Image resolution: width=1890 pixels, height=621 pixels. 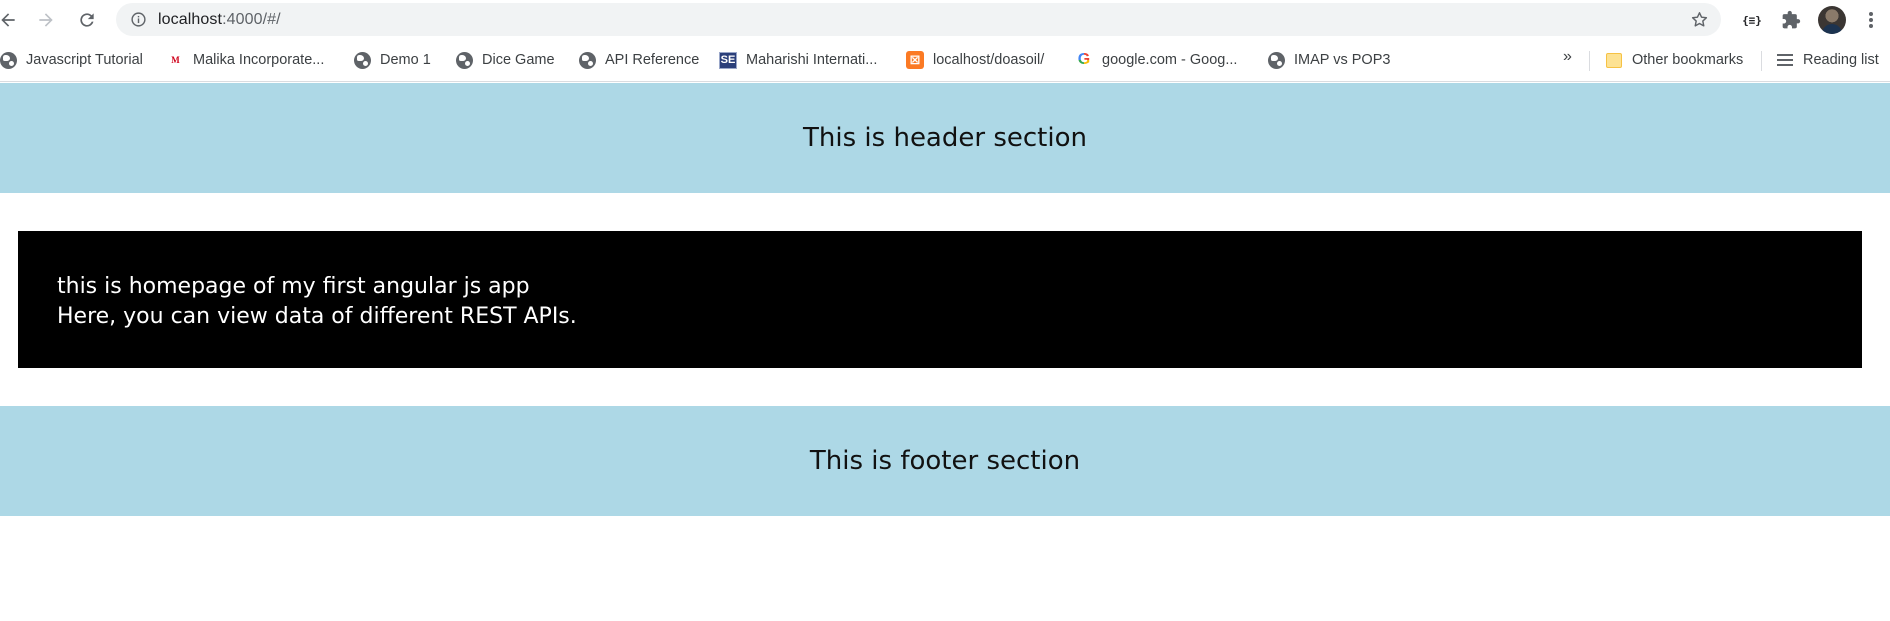 I want to click on url-text: localhost:4000/#/, so click(x=219, y=19).